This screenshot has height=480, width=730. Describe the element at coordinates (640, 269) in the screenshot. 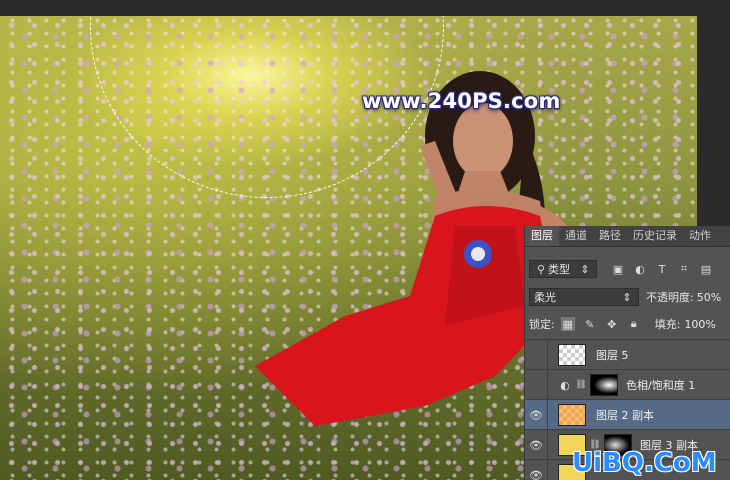

I see `adjustment-filter-icon: ◐` at that location.